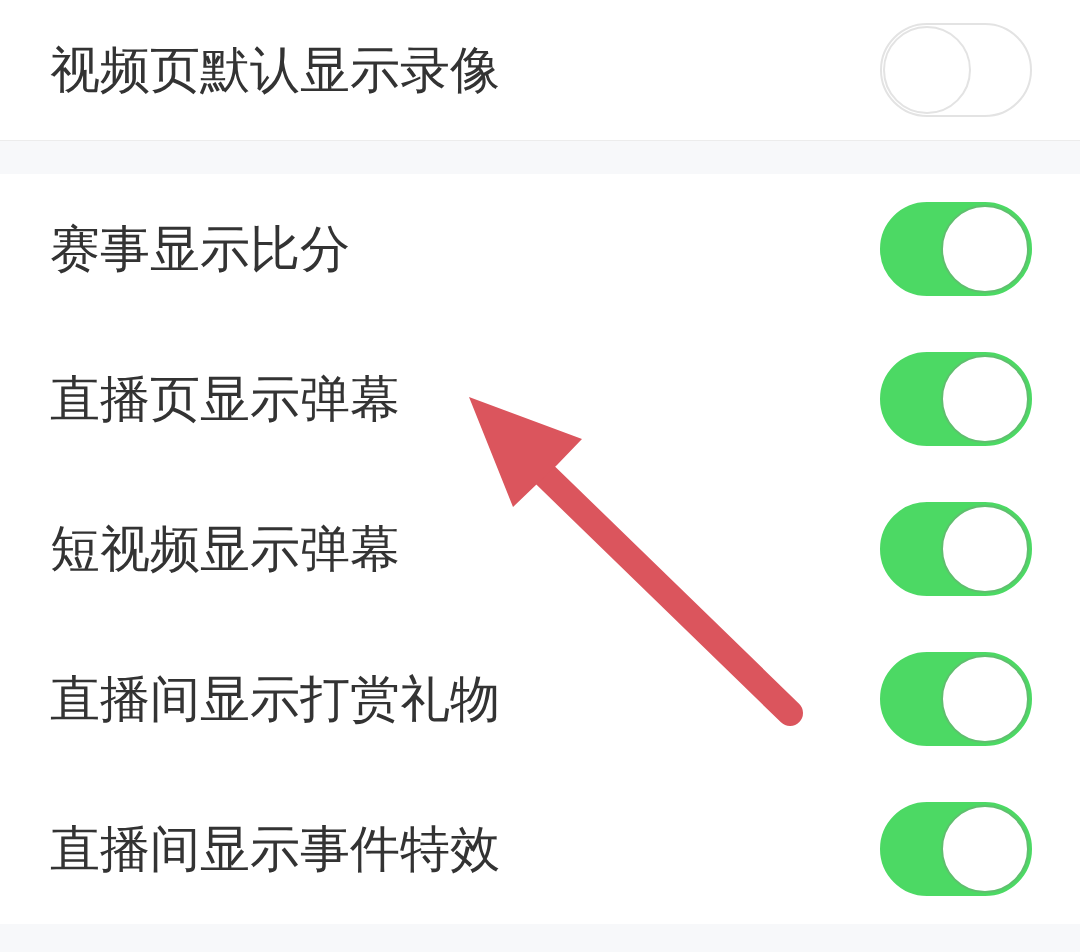 The image size is (1080, 952). Describe the element at coordinates (225, 549) in the screenshot. I see `setting-label: 短视频显示弹幕` at that location.